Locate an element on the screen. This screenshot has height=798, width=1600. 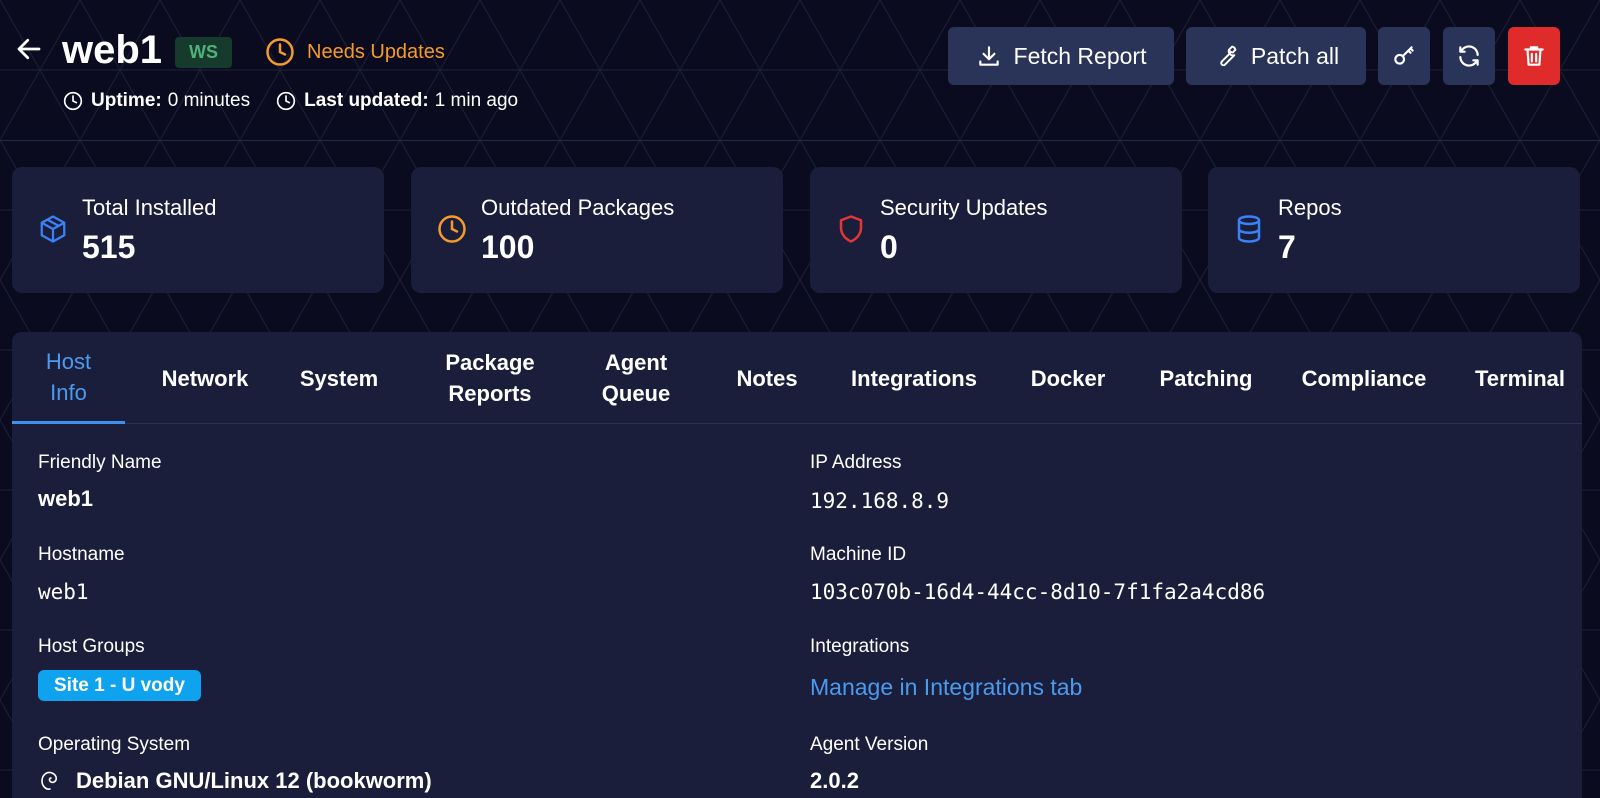
shield-icon is located at coordinates (851, 229).